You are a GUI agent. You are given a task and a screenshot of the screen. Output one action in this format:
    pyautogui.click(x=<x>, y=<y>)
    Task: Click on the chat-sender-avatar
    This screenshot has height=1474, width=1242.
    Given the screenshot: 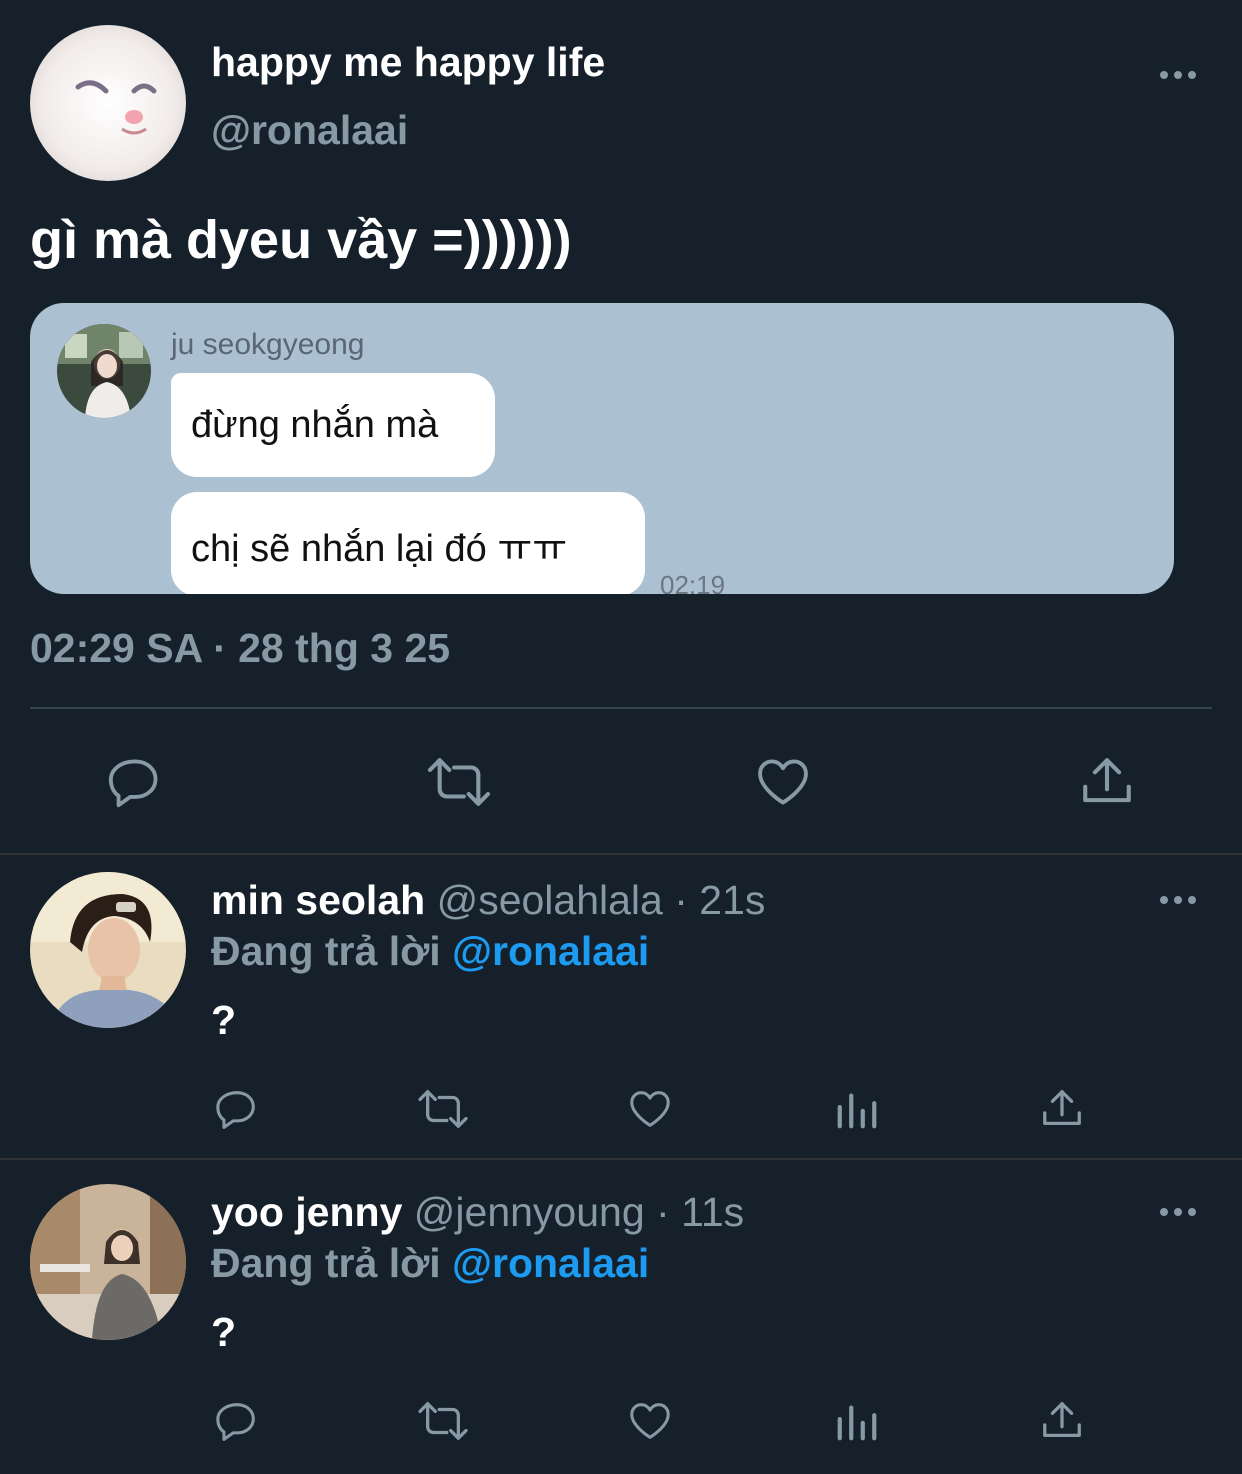 What is the action you would take?
    pyautogui.click(x=104, y=371)
    